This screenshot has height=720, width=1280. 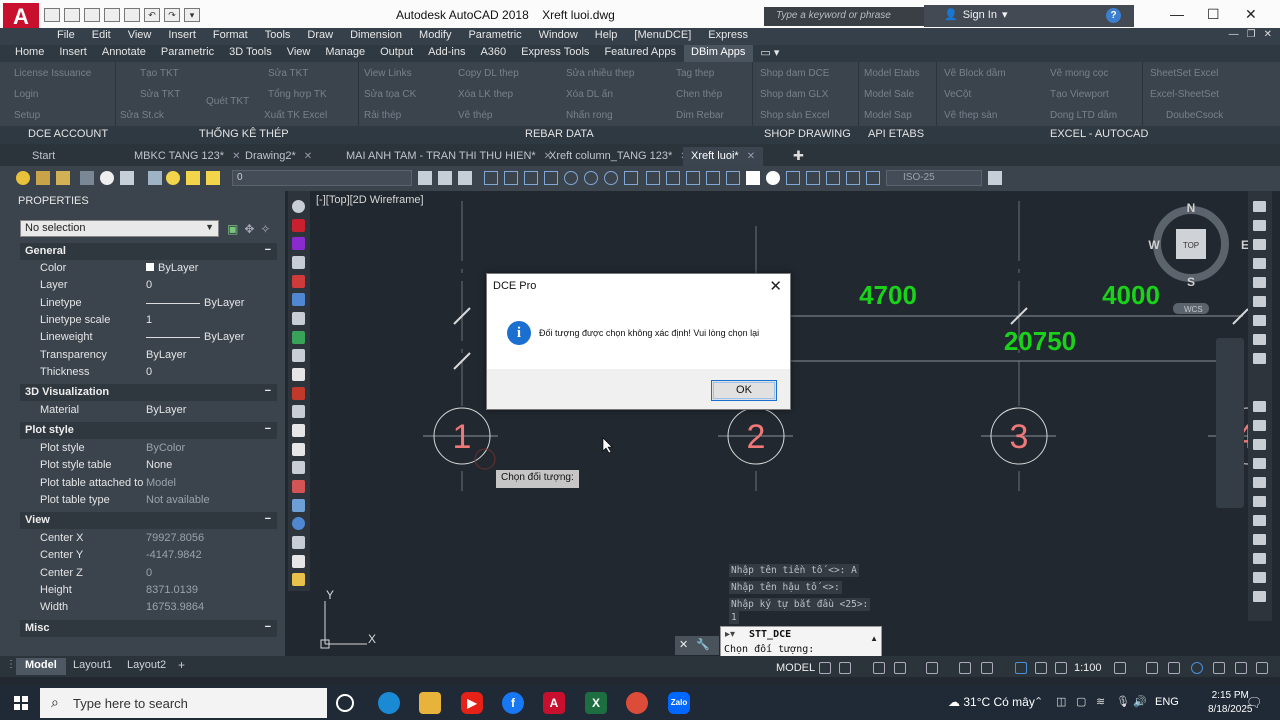 What do you see at coordinates (957, 94) in the screenshot?
I see `vecot-button: VeCột` at bounding box center [957, 94].